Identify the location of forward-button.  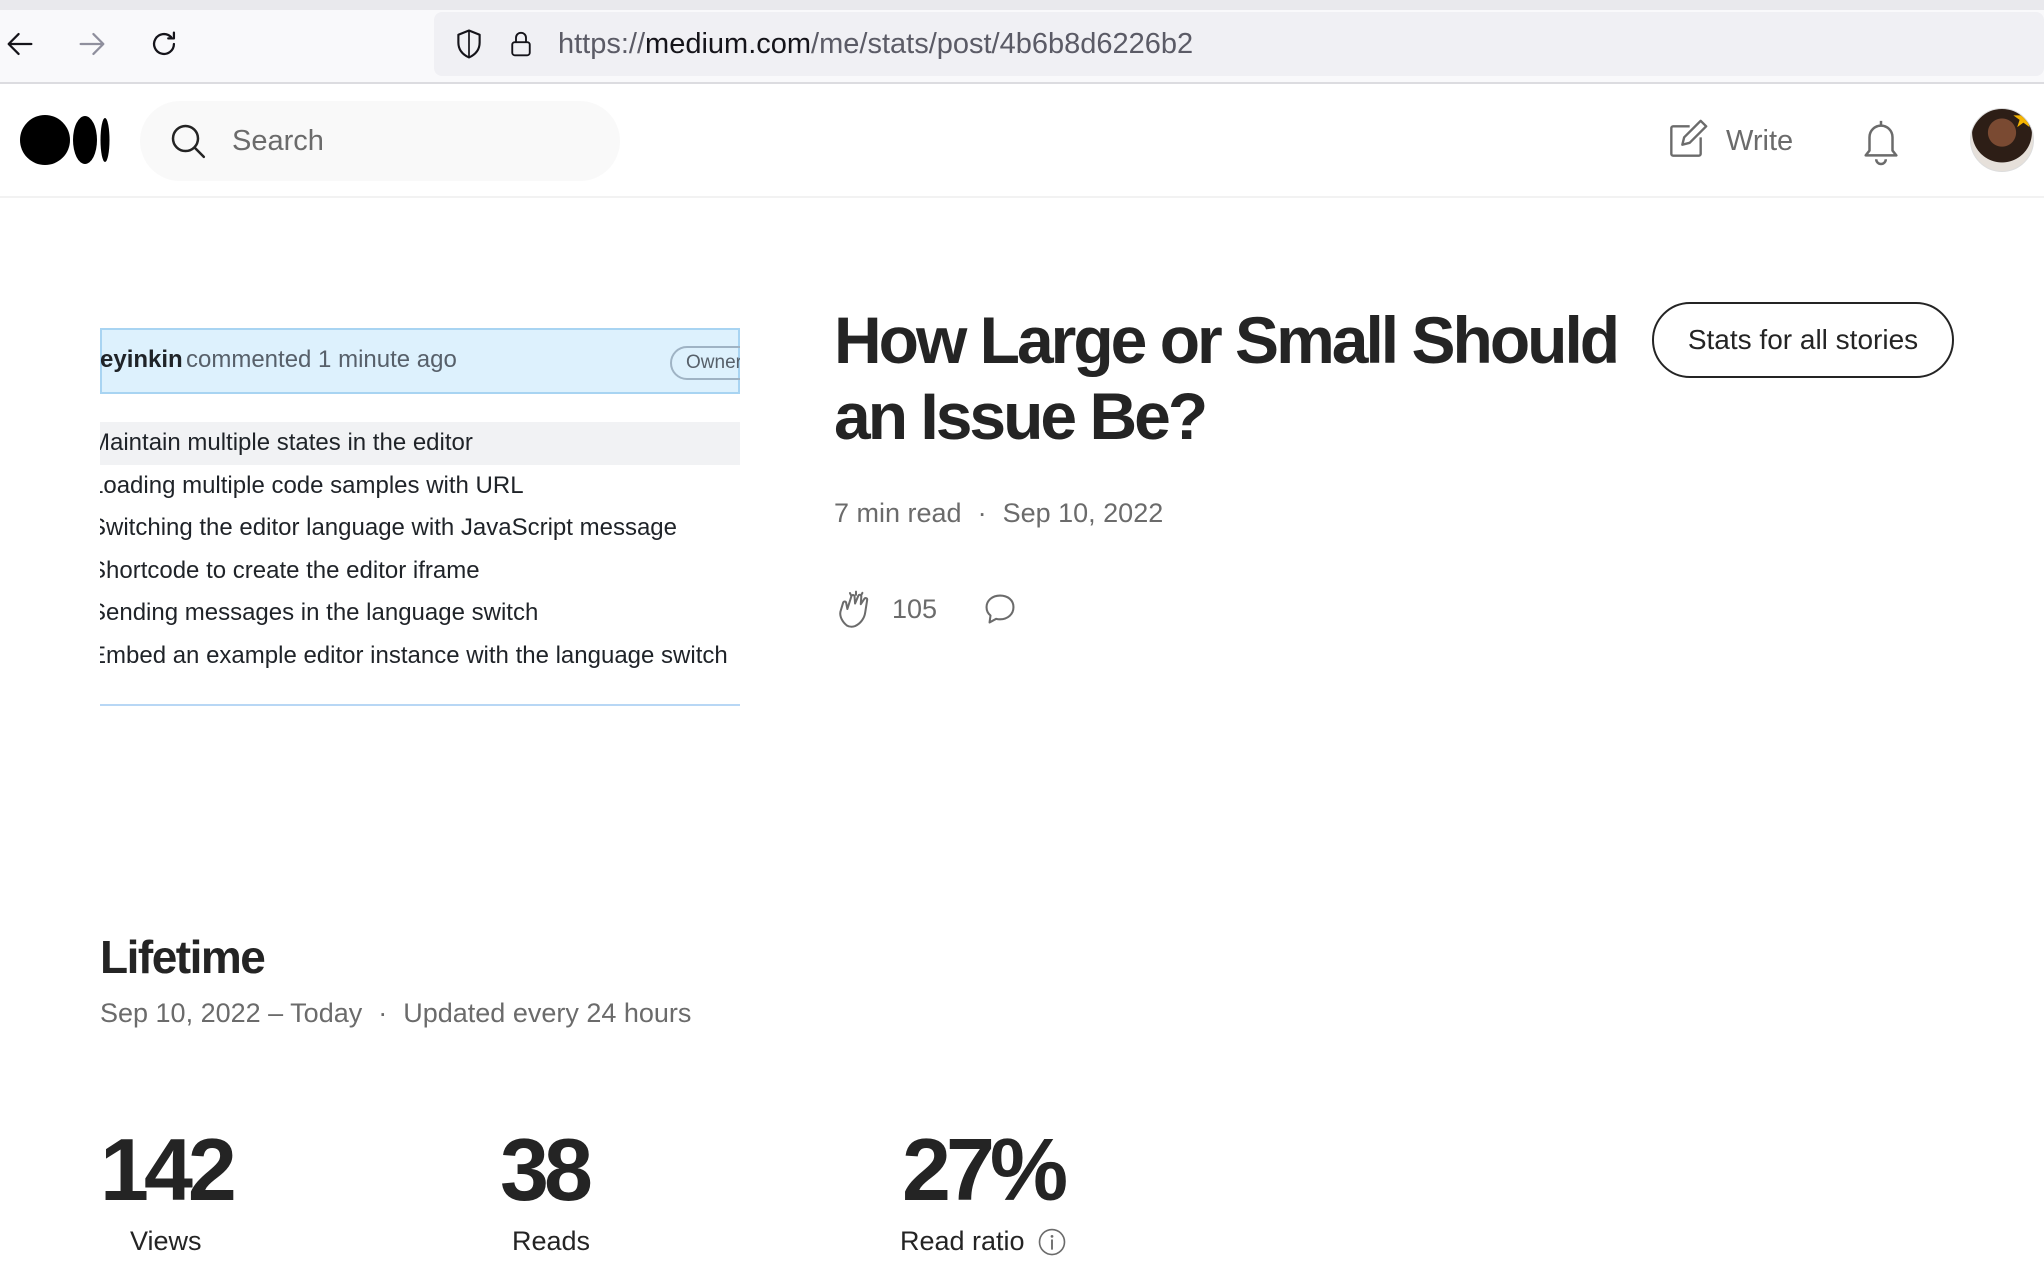
(92, 44).